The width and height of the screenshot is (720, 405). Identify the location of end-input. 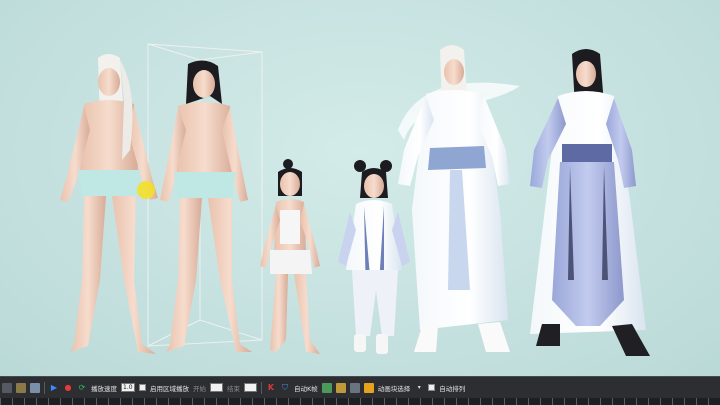
(250, 387).